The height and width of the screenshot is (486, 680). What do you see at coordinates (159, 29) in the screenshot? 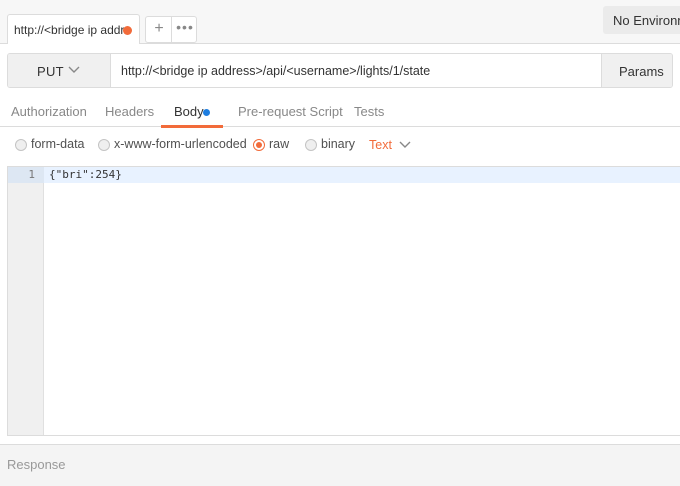
I see `new-tab-button: +` at bounding box center [159, 29].